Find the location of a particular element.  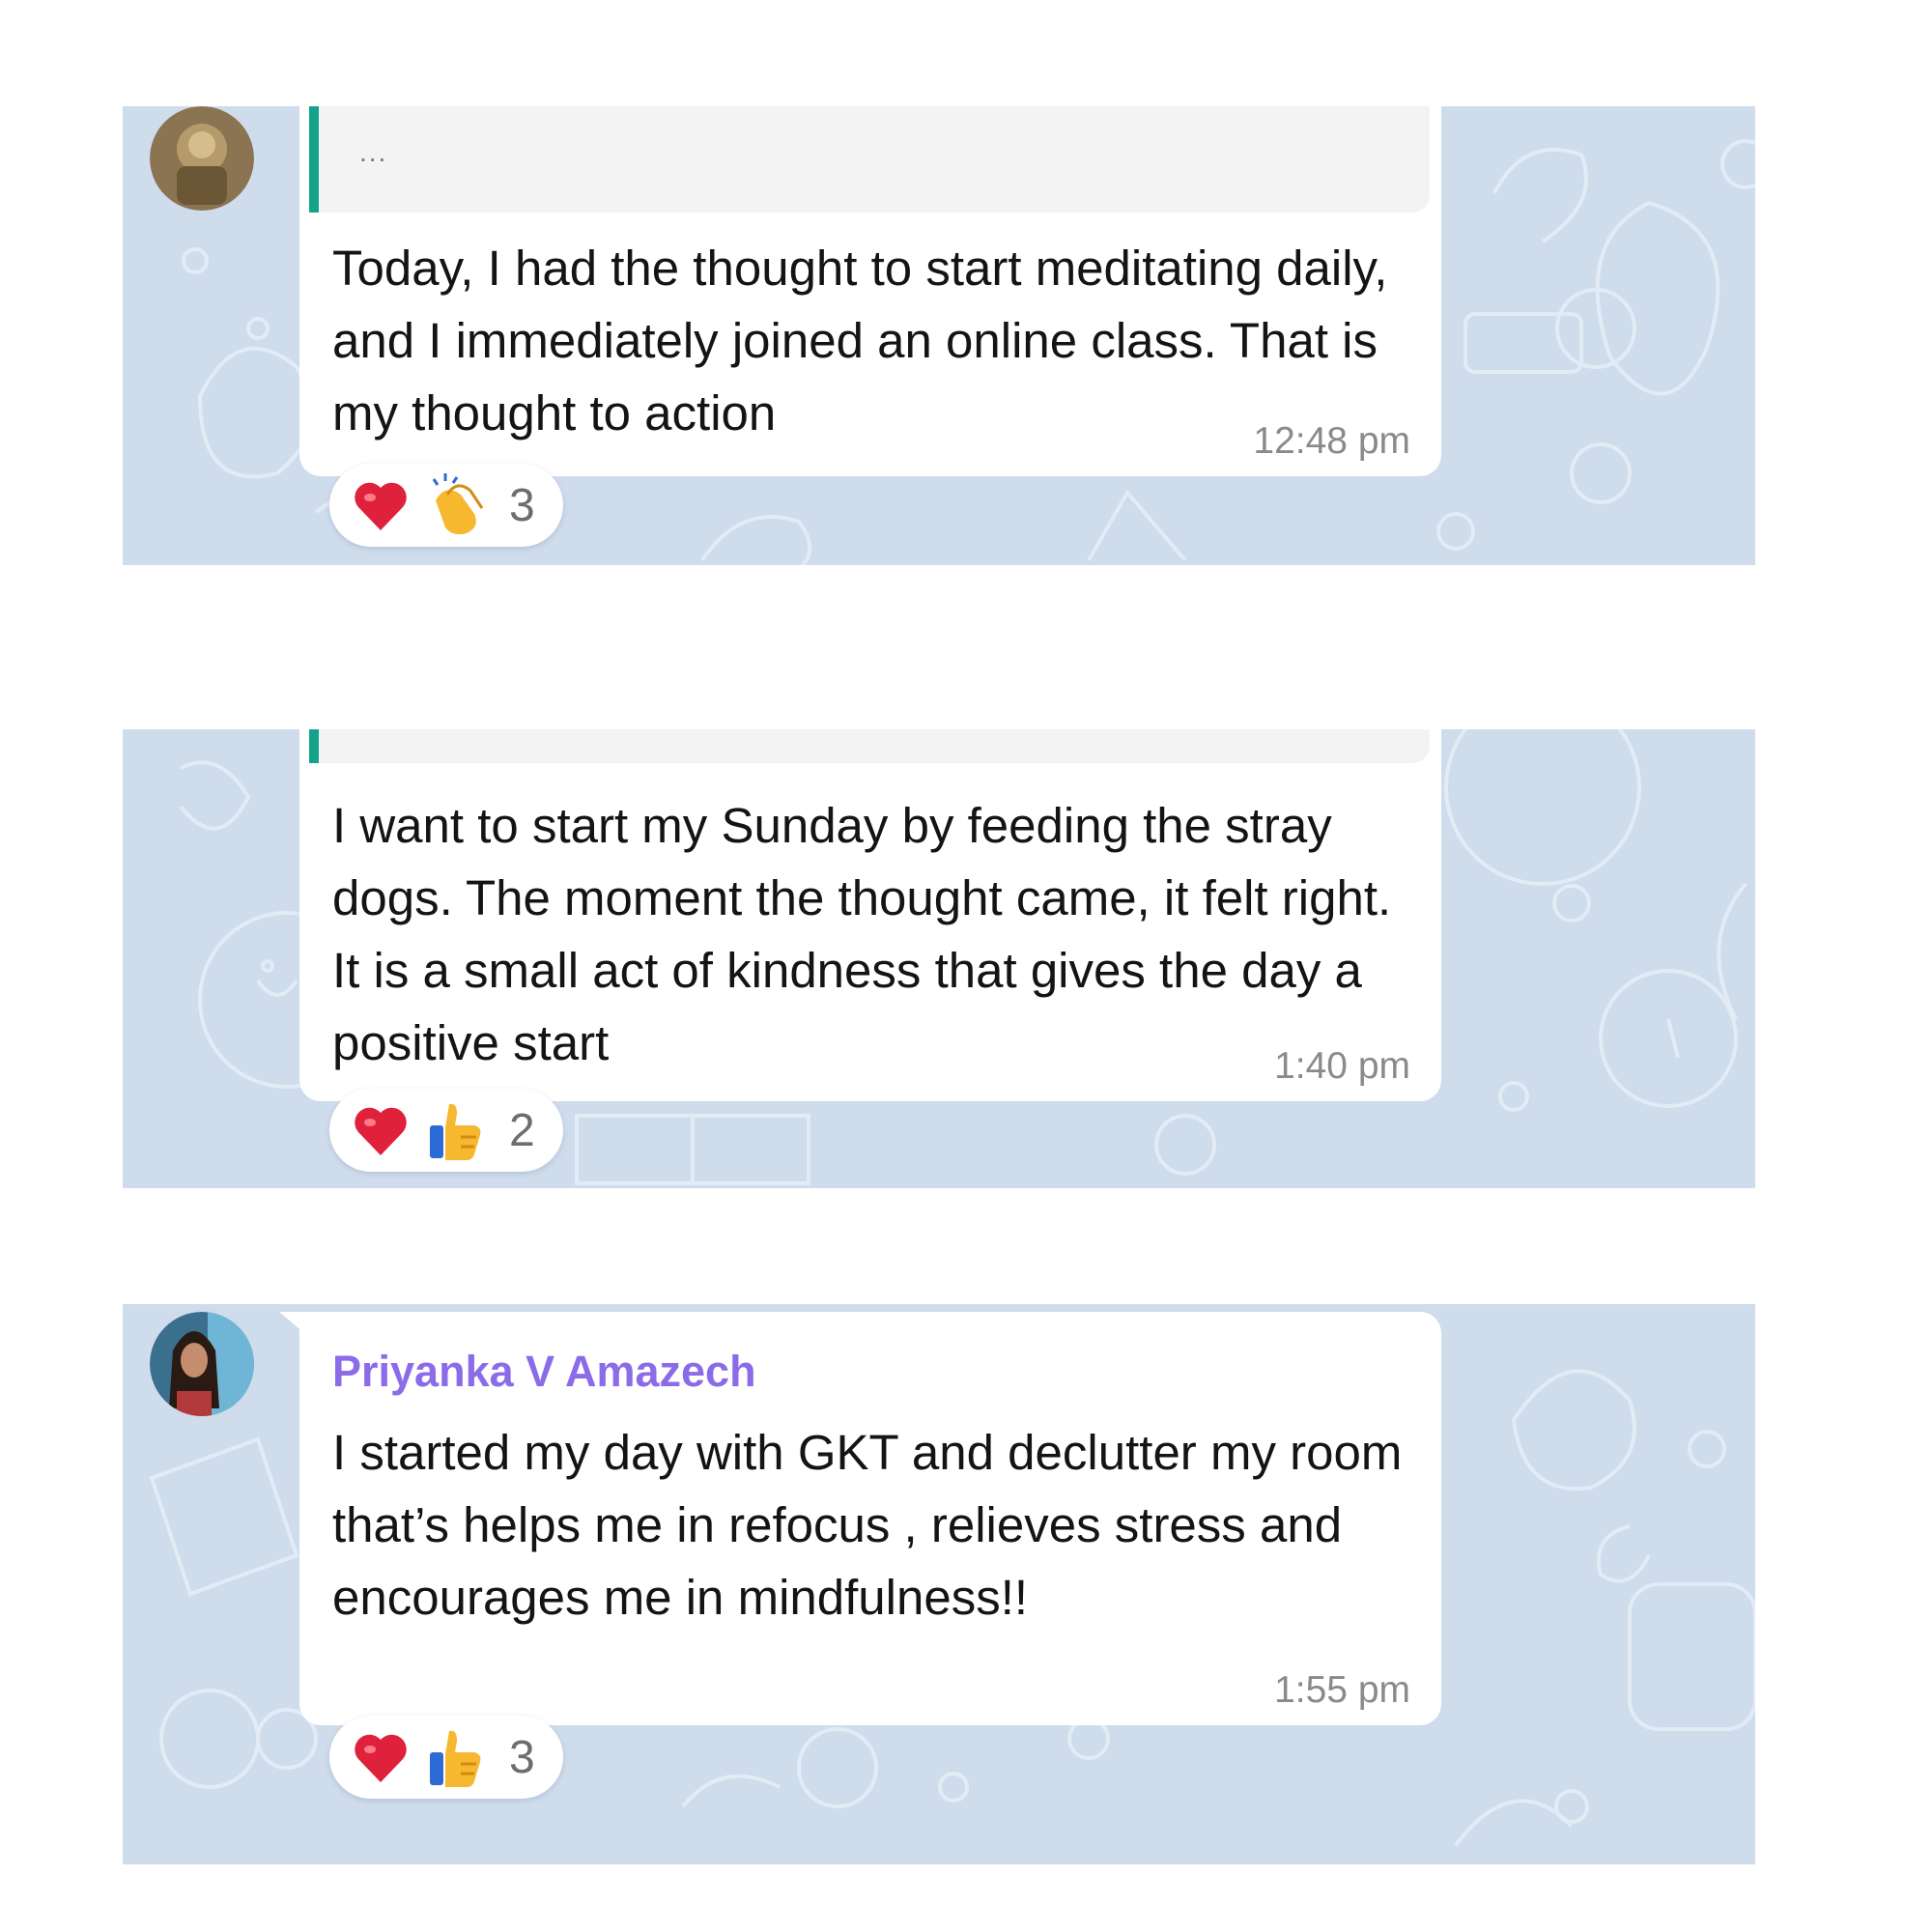

message-timestamp: 1:55 pm is located at coordinates (1342, 1690).